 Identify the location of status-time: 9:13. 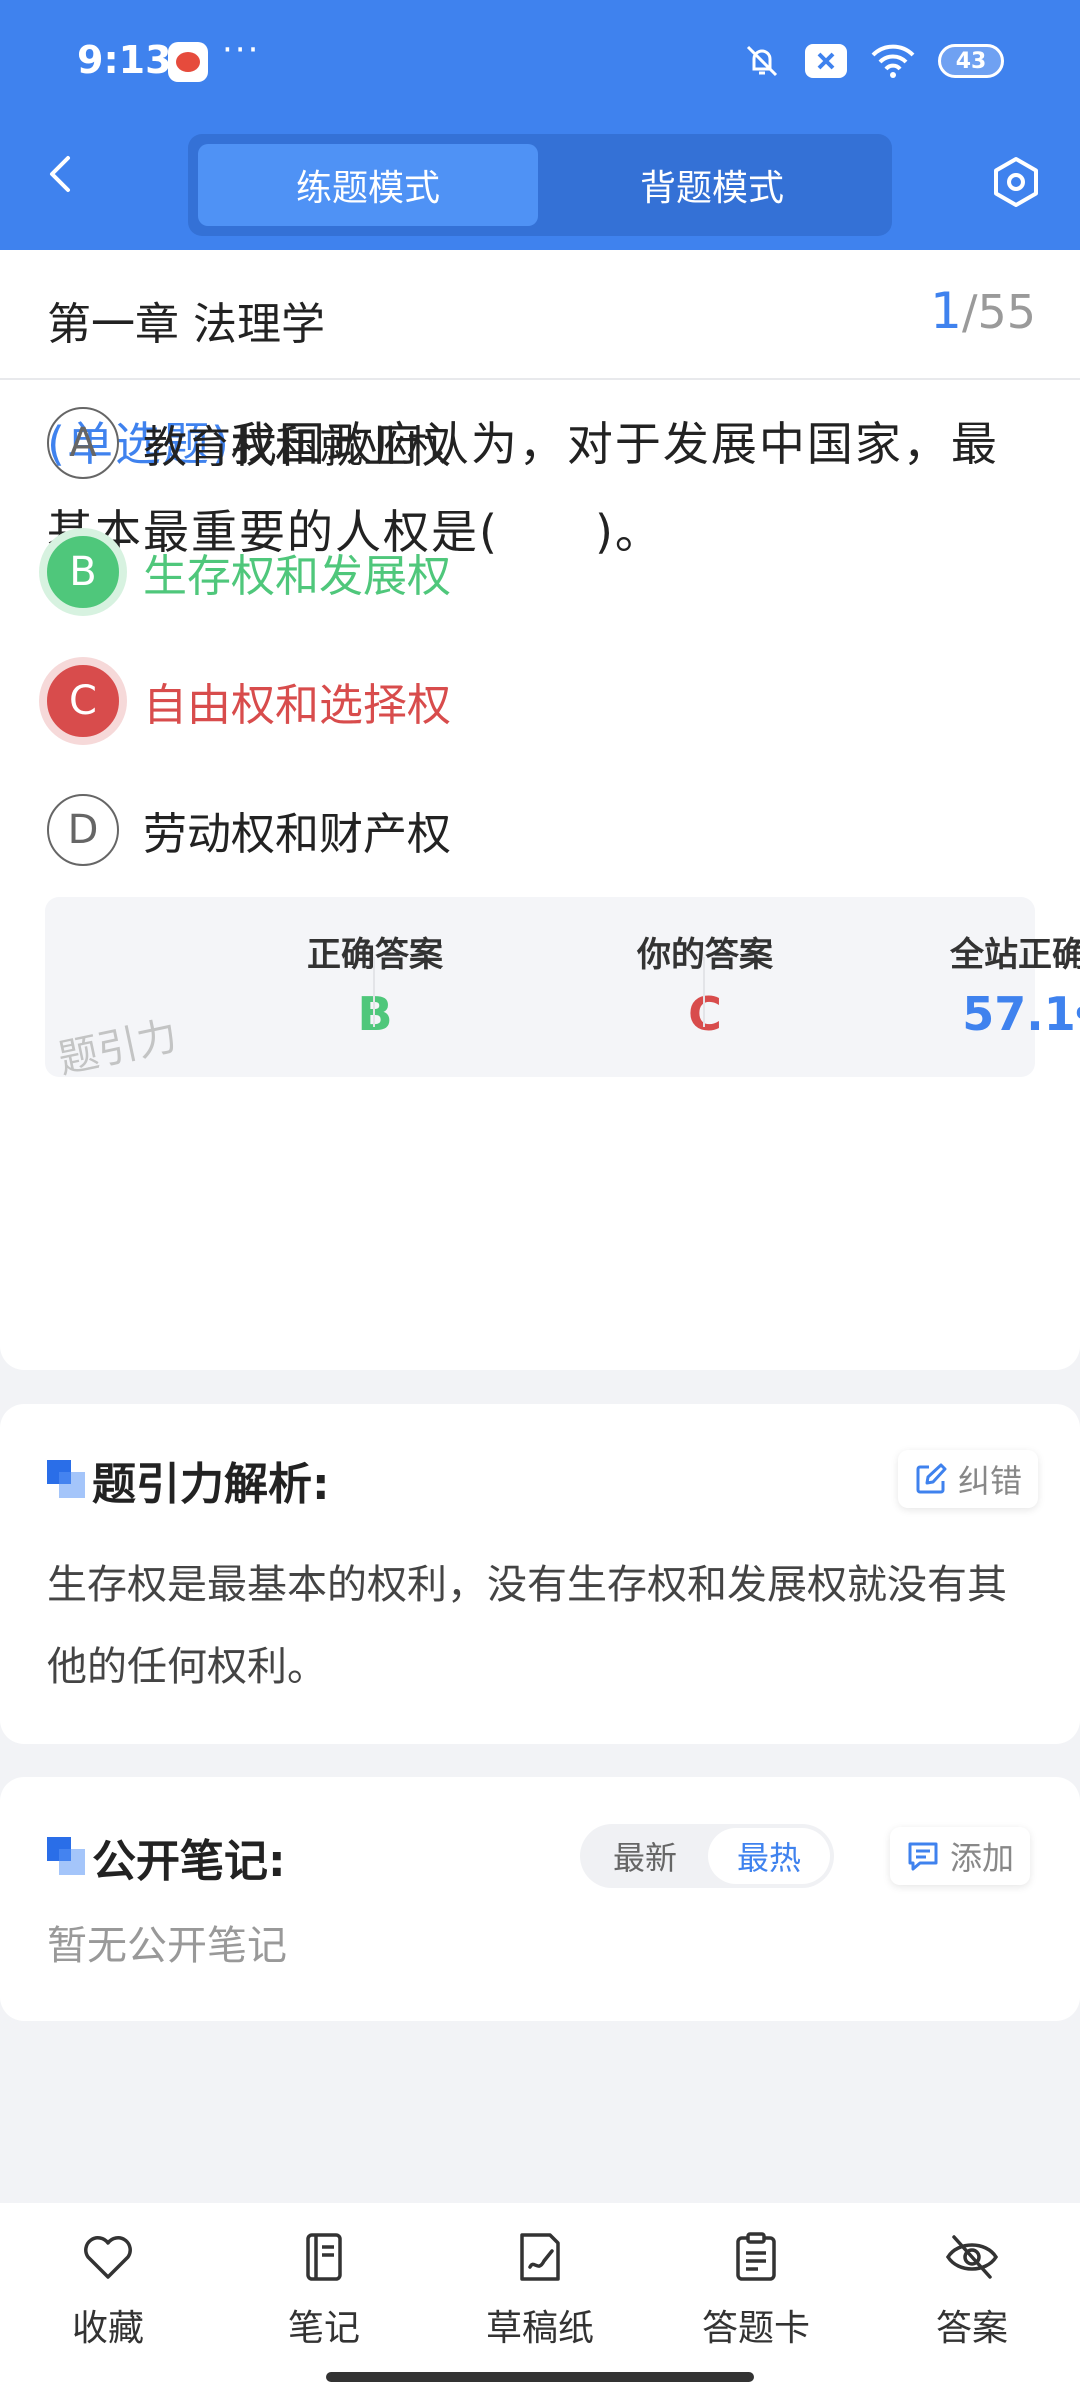
(124, 60).